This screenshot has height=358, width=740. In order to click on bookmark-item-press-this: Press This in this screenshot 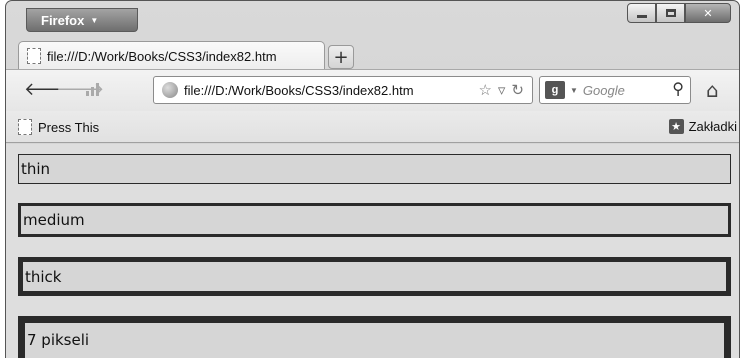, I will do `click(58, 127)`.